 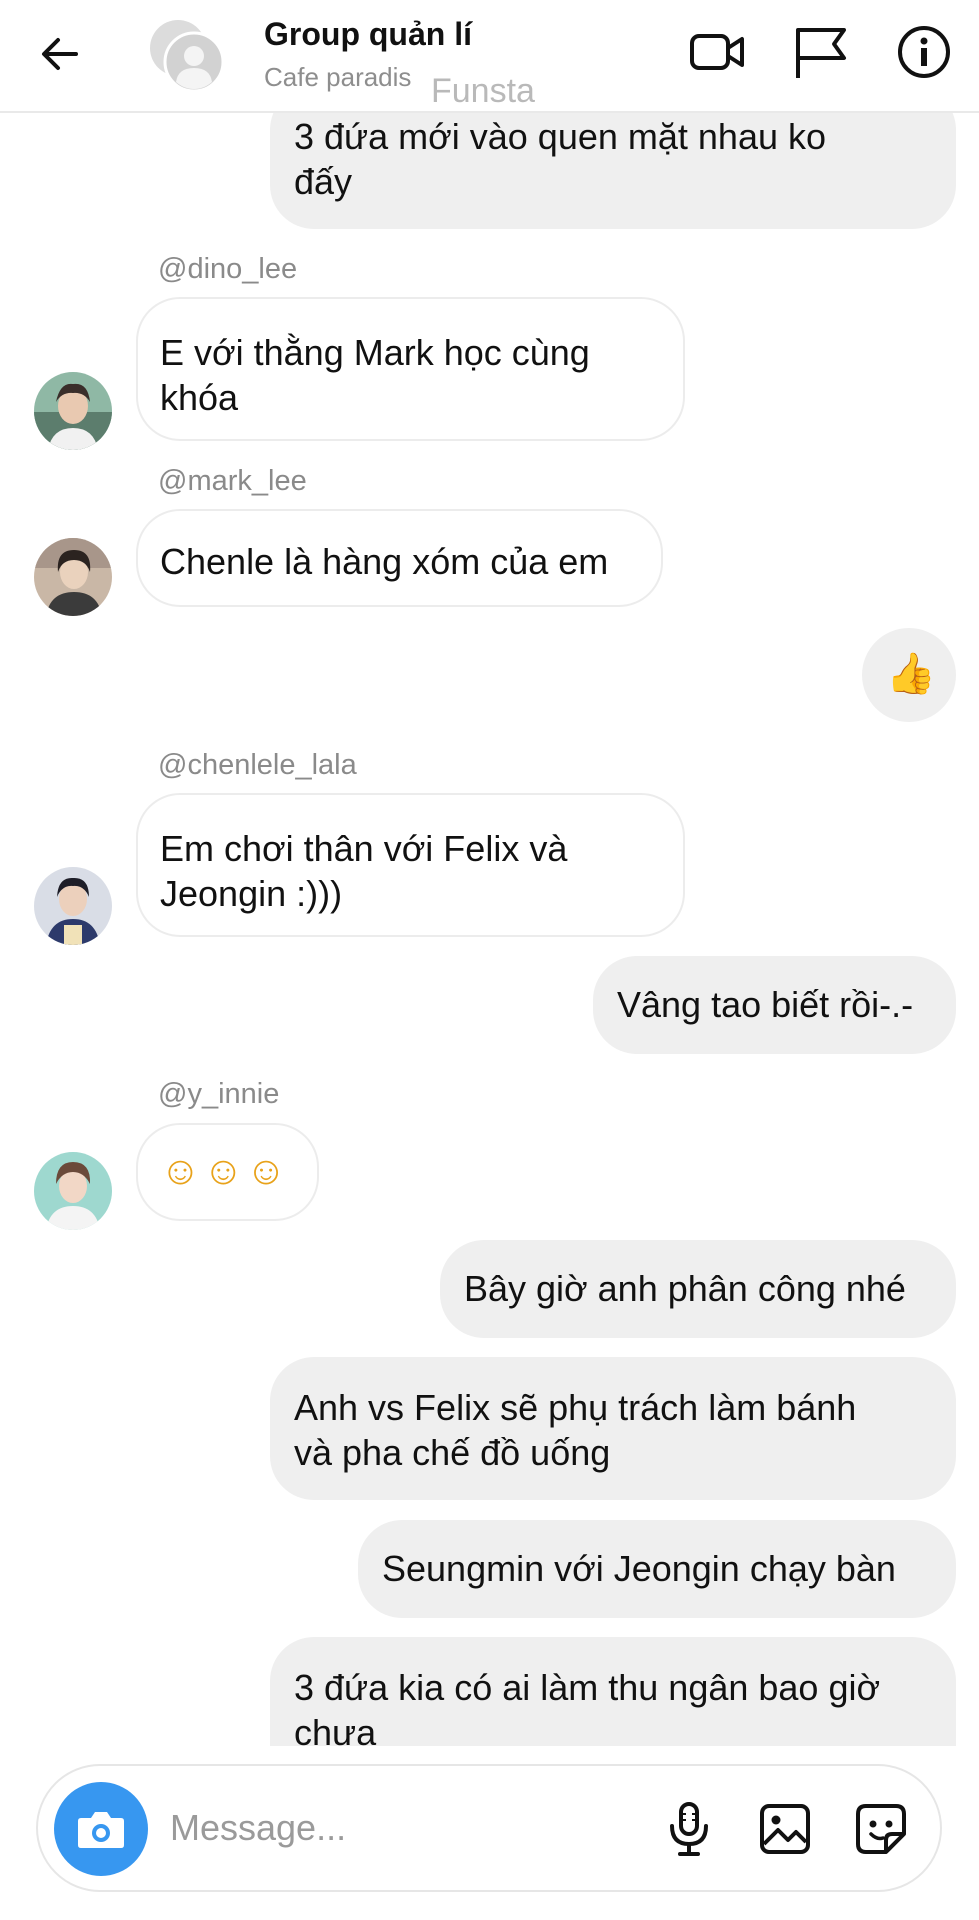 I want to click on arrow-left-icon, so click(x=60, y=54).